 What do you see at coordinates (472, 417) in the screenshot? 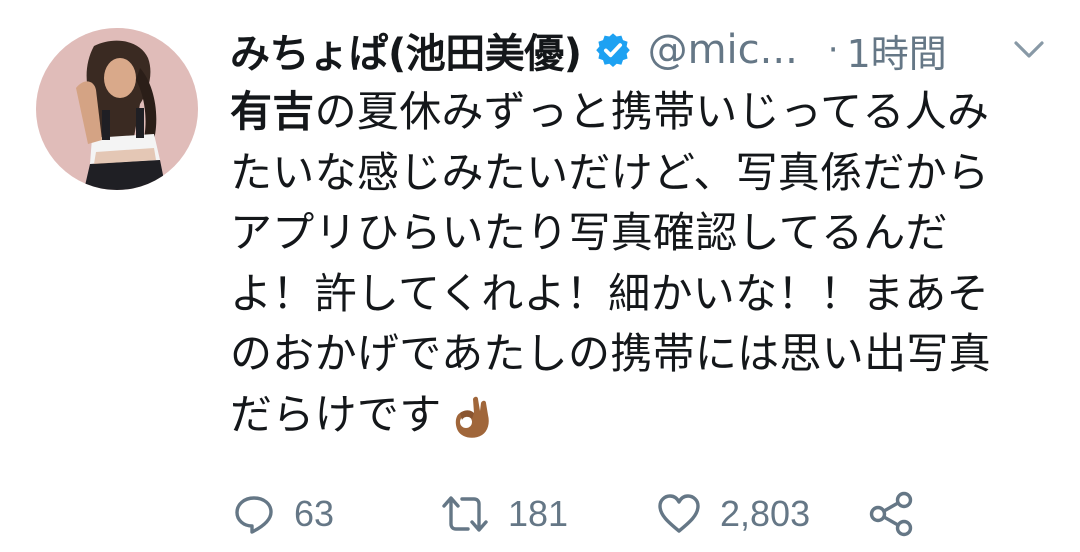
I see `ok-hand-emoji-icon` at bounding box center [472, 417].